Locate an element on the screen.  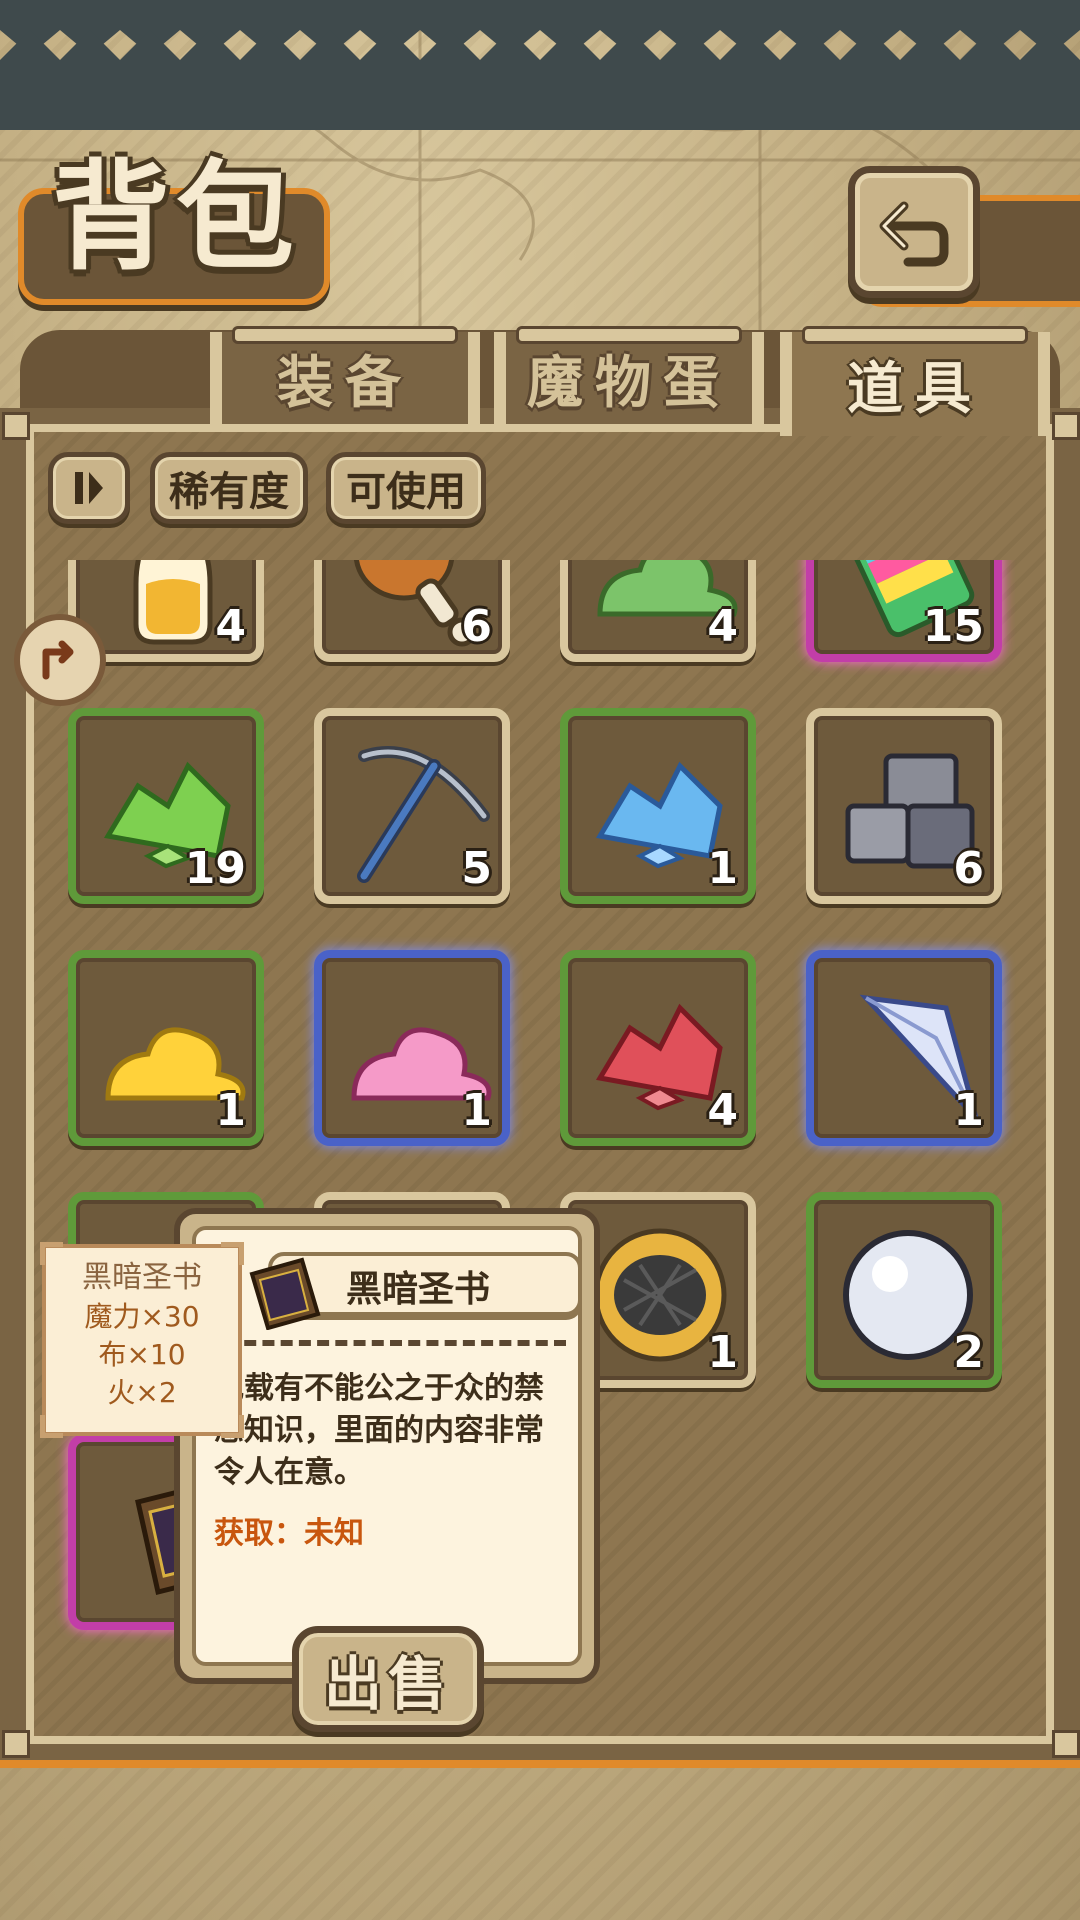
item-detail-body: 黑暗圣书 记载有不能公之于众的禁忌知识，里面的内容非常令人在意。 获取：未知 is located at coordinates (387, 1446).